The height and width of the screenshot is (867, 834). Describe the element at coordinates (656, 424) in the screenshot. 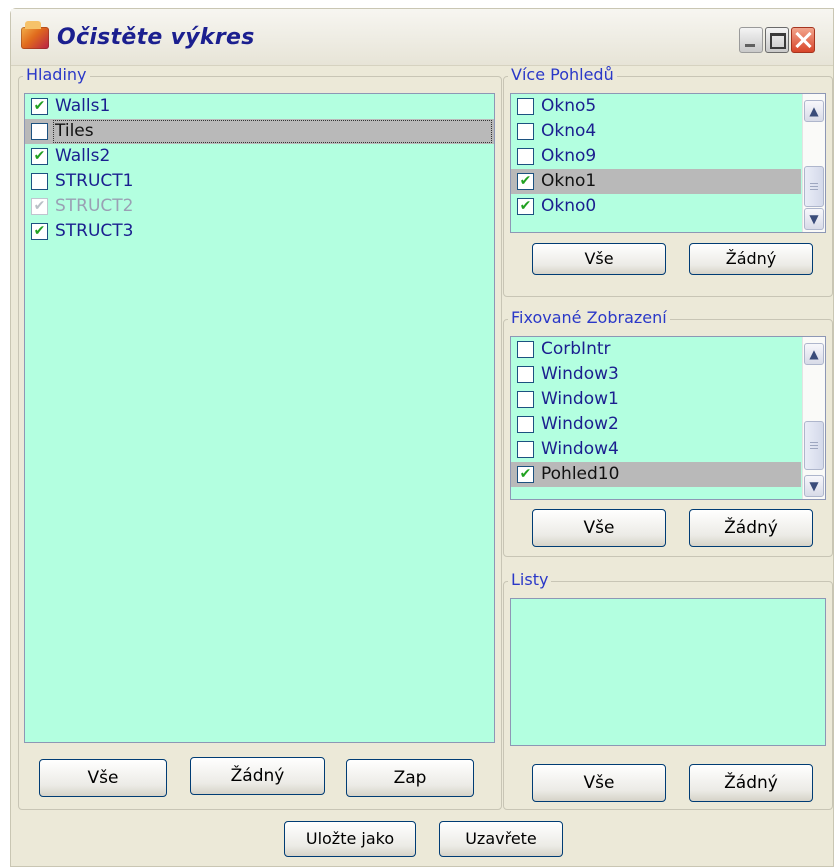

I see `list-item: Window2` at that location.